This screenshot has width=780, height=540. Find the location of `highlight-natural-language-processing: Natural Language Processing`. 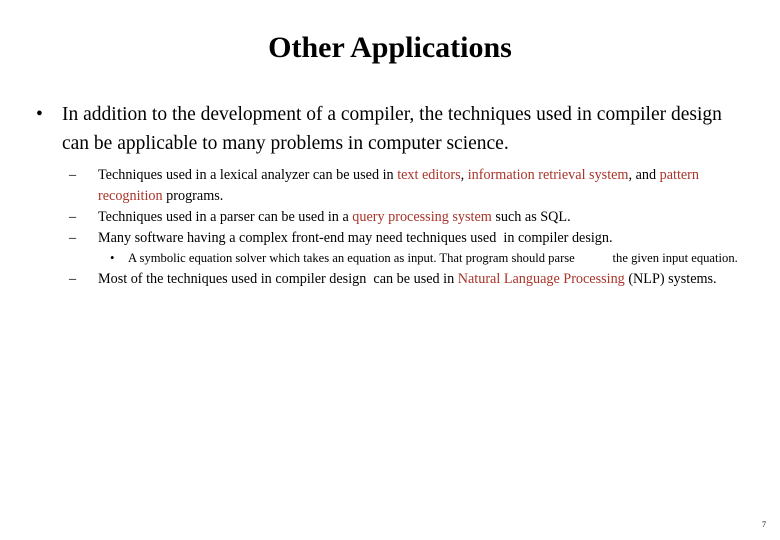

highlight-natural-language-processing: Natural Language Processing is located at coordinates (541, 278).